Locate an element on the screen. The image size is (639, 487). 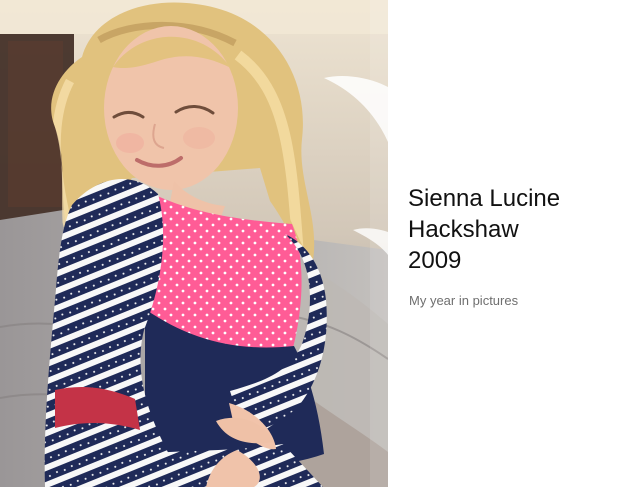
child-face is located at coordinates (171, 108).